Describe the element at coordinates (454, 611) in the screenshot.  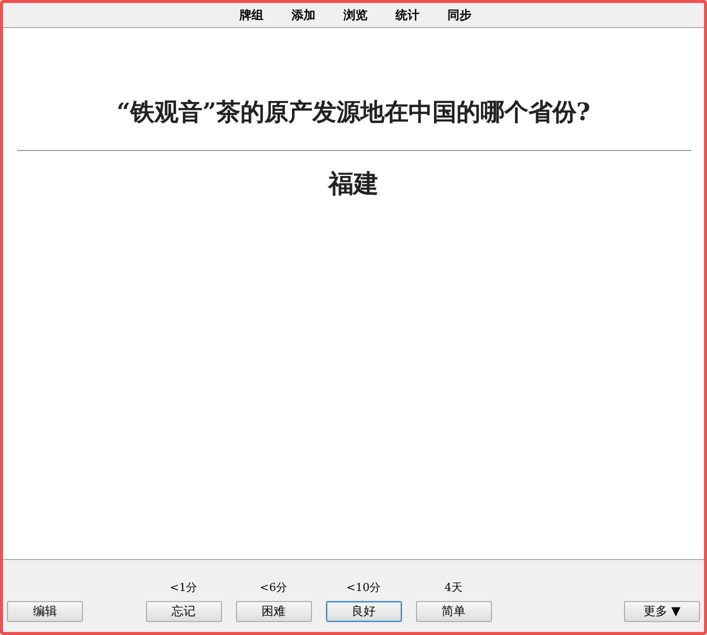
I see `answer-button: 简单` at that location.